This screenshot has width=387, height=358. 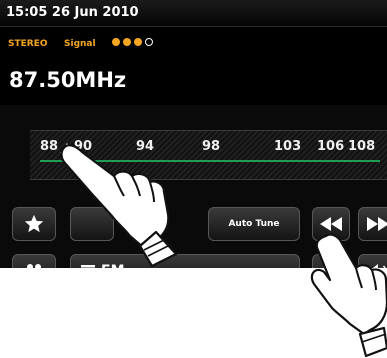 What do you see at coordinates (34, 261) in the screenshot?
I see `menu-button` at bounding box center [34, 261].